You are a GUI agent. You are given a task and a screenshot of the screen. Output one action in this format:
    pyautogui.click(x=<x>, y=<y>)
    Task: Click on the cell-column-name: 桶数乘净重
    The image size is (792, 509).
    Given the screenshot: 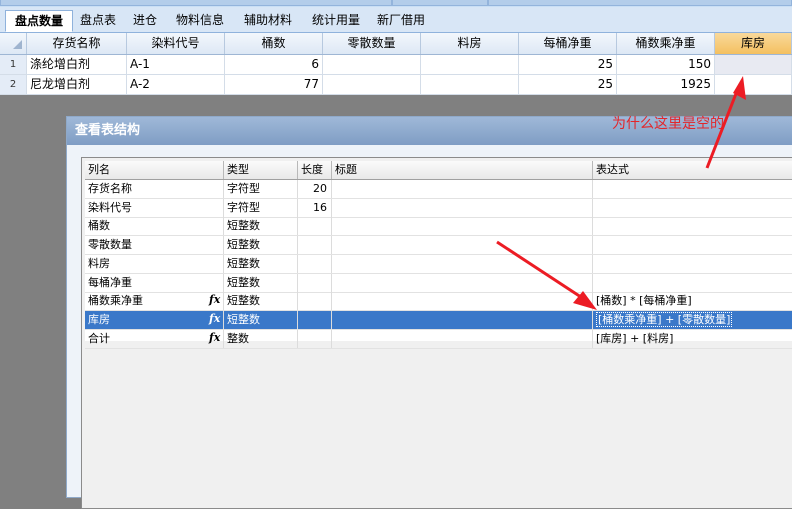 What is the action you would take?
    pyautogui.click(x=154, y=301)
    